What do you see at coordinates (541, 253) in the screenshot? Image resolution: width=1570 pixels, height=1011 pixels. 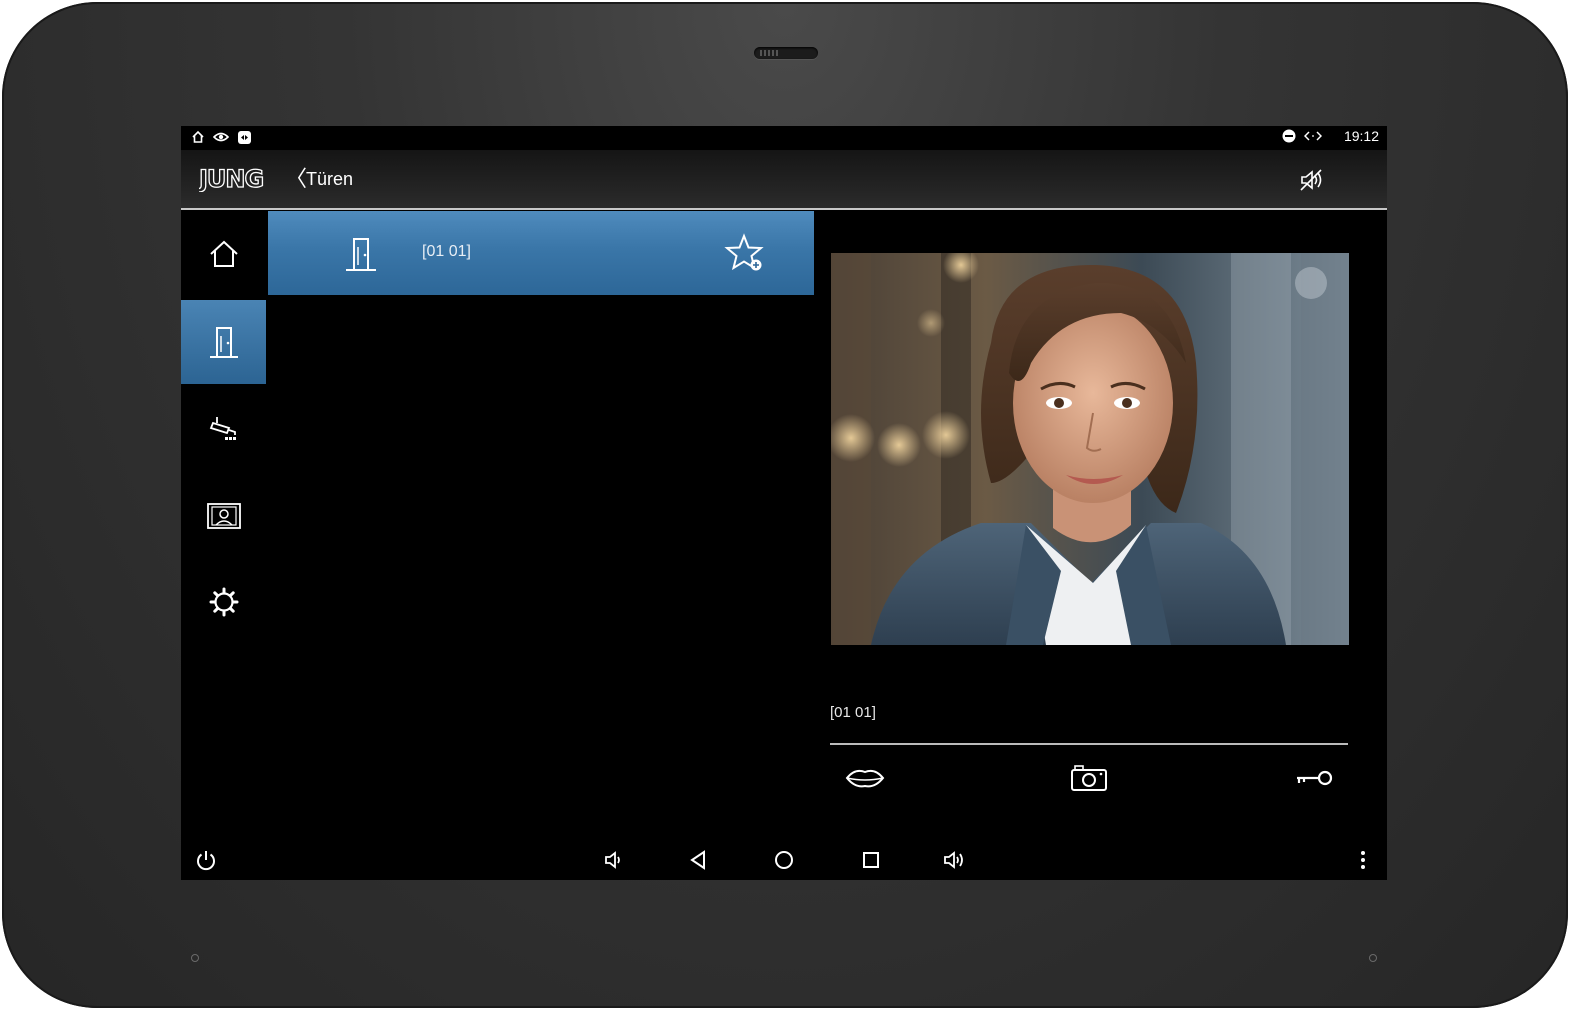 I see `door-list-item: [01 01]` at bounding box center [541, 253].